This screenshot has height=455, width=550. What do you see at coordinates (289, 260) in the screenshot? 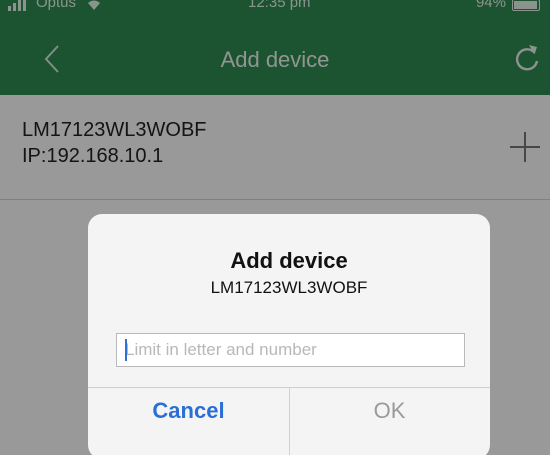
I see `dialog-title: Add device` at bounding box center [289, 260].